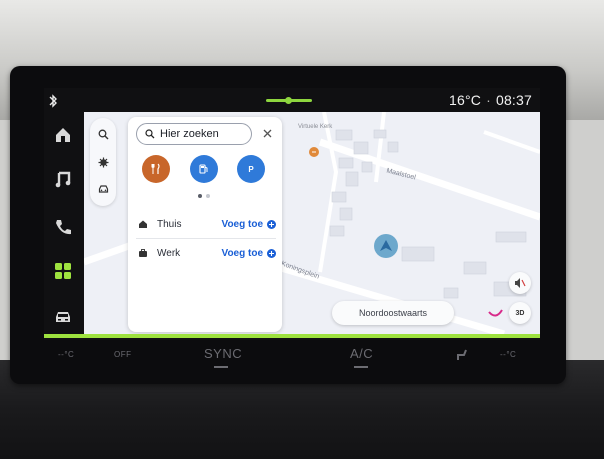 This screenshot has width=604, height=459. What do you see at coordinates (169, 253) in the screenshot?
I see `favorite-label: Werk` at bounding box center [169, 253].